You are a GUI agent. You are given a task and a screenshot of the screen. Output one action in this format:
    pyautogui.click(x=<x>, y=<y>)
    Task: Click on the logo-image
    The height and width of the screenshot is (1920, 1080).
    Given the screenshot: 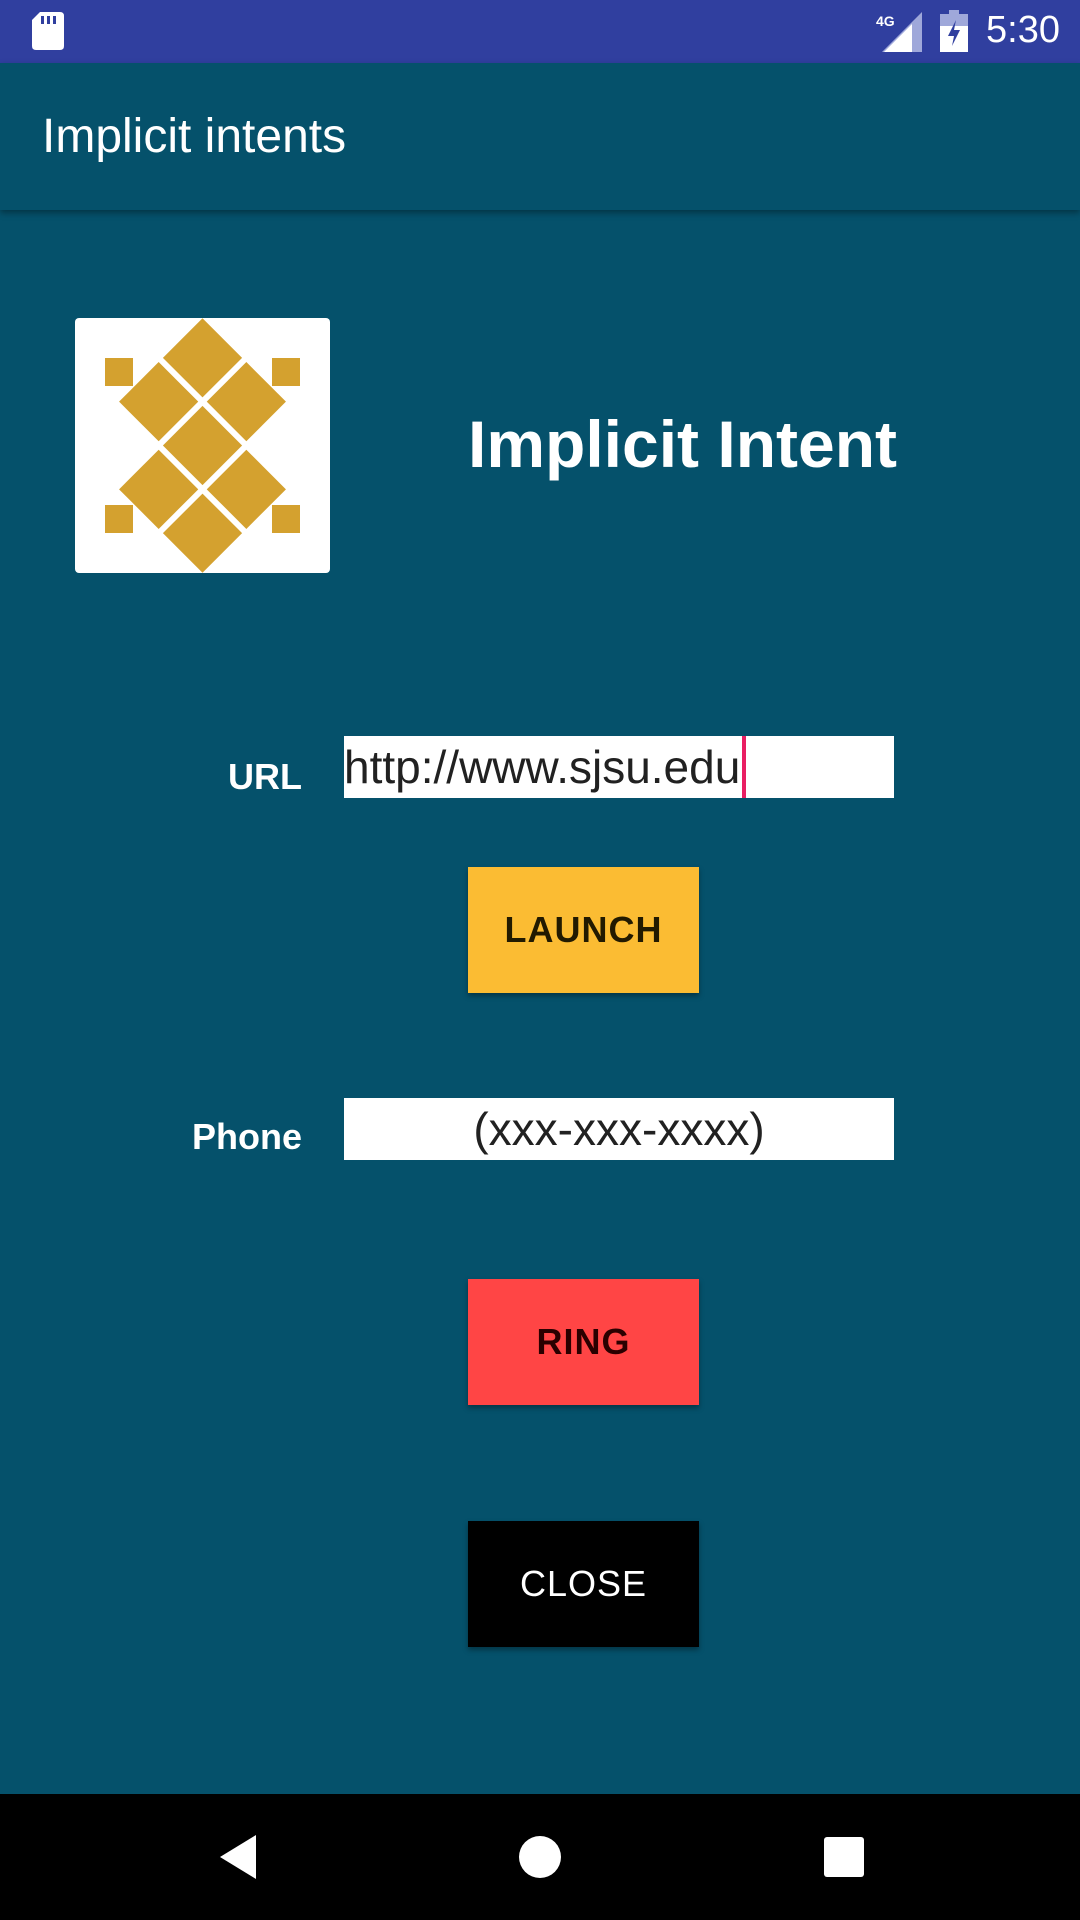 What is the action you would take?
    pyautogui.click(x=202, y=445)
    